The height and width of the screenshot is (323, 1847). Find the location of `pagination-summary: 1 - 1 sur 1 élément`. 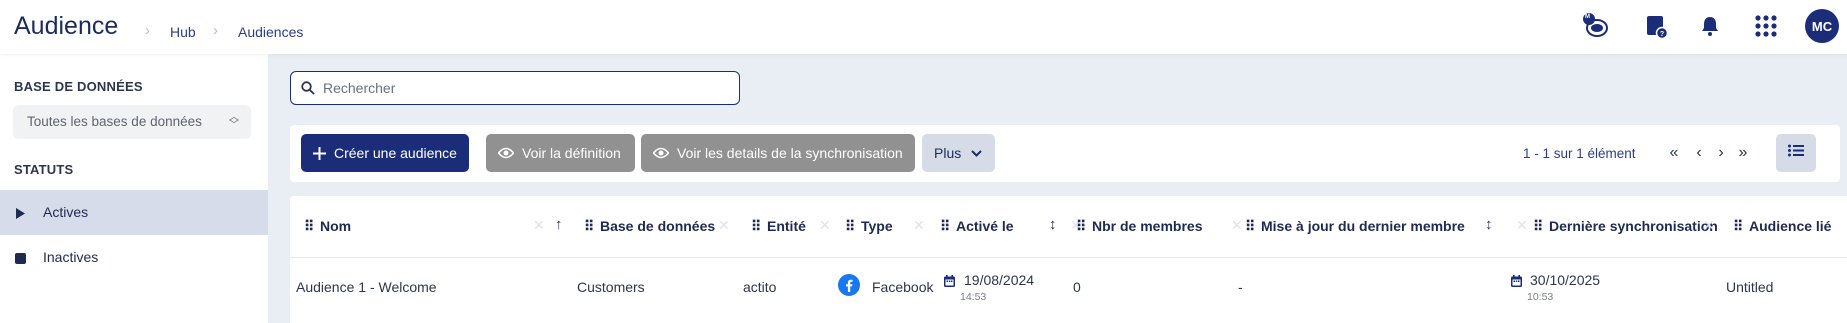

pagination-summary: 1 - 1 sur 1 élément is located at coordinates (1579, 153).